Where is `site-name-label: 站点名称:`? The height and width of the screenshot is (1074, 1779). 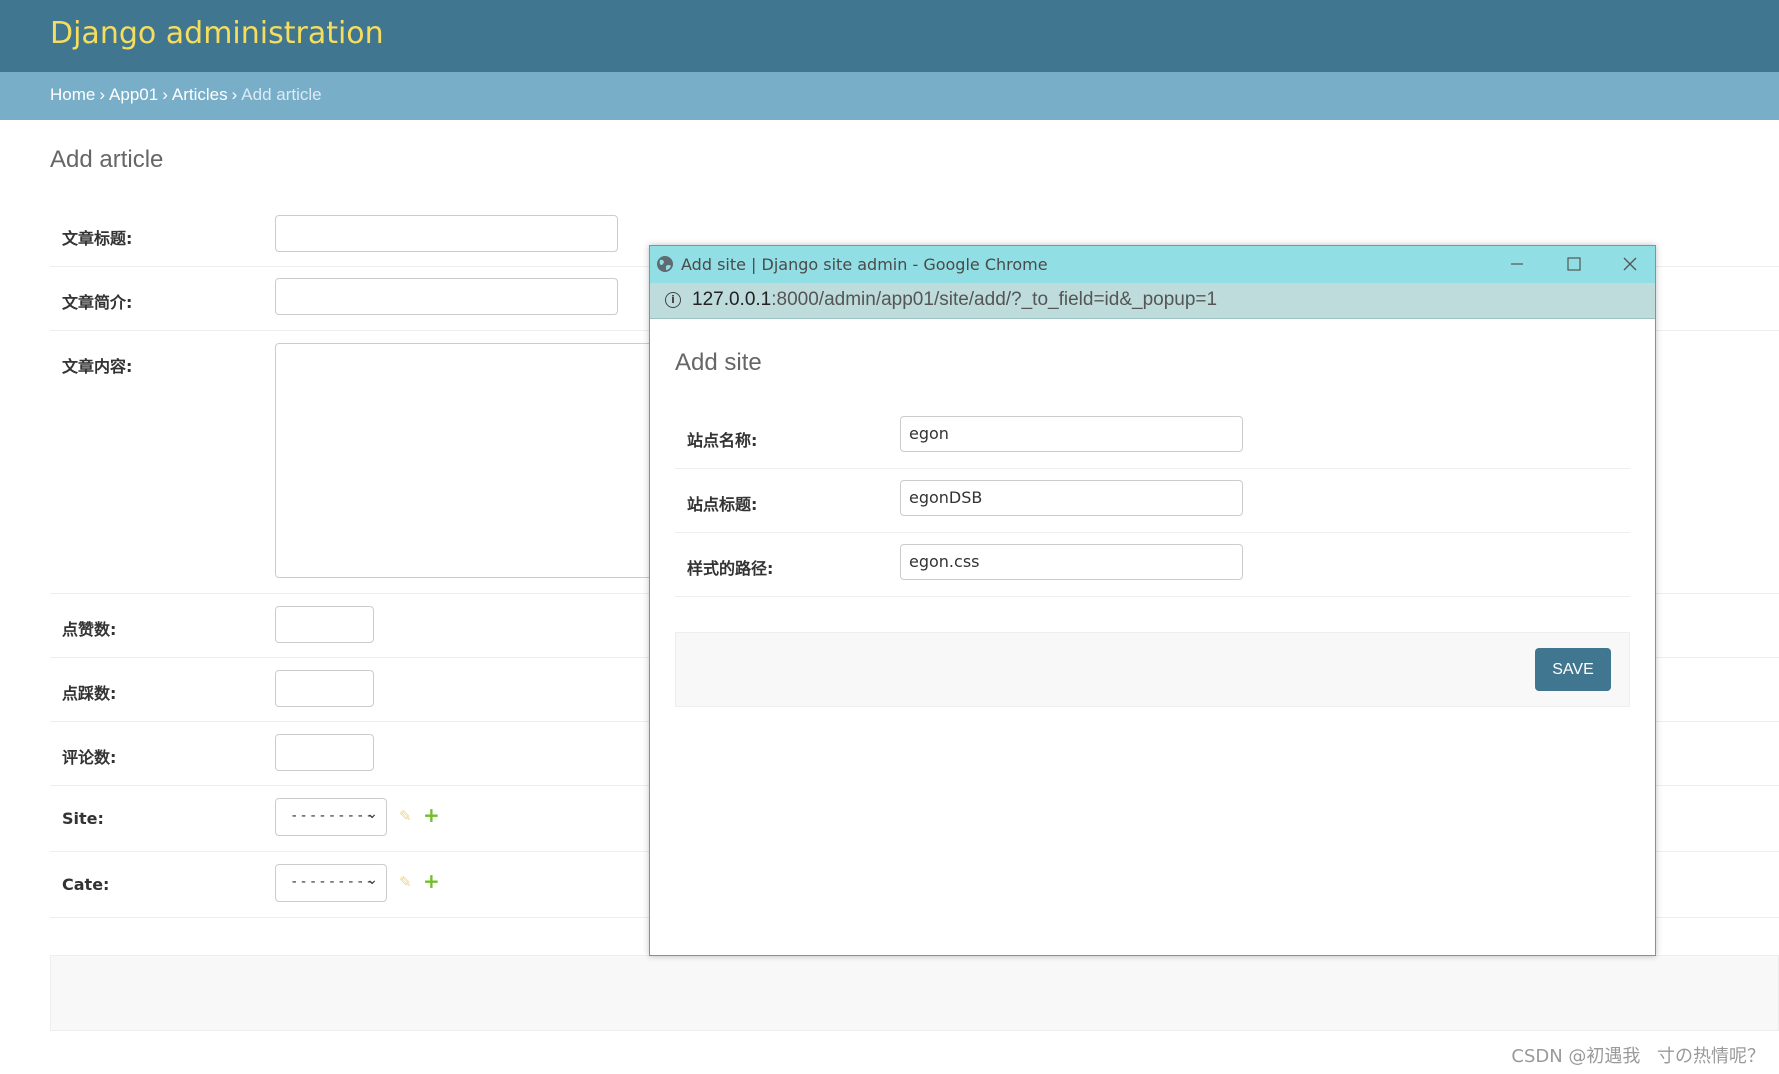 site-name-label: 站点名称: is located at coordinates (722, 440).